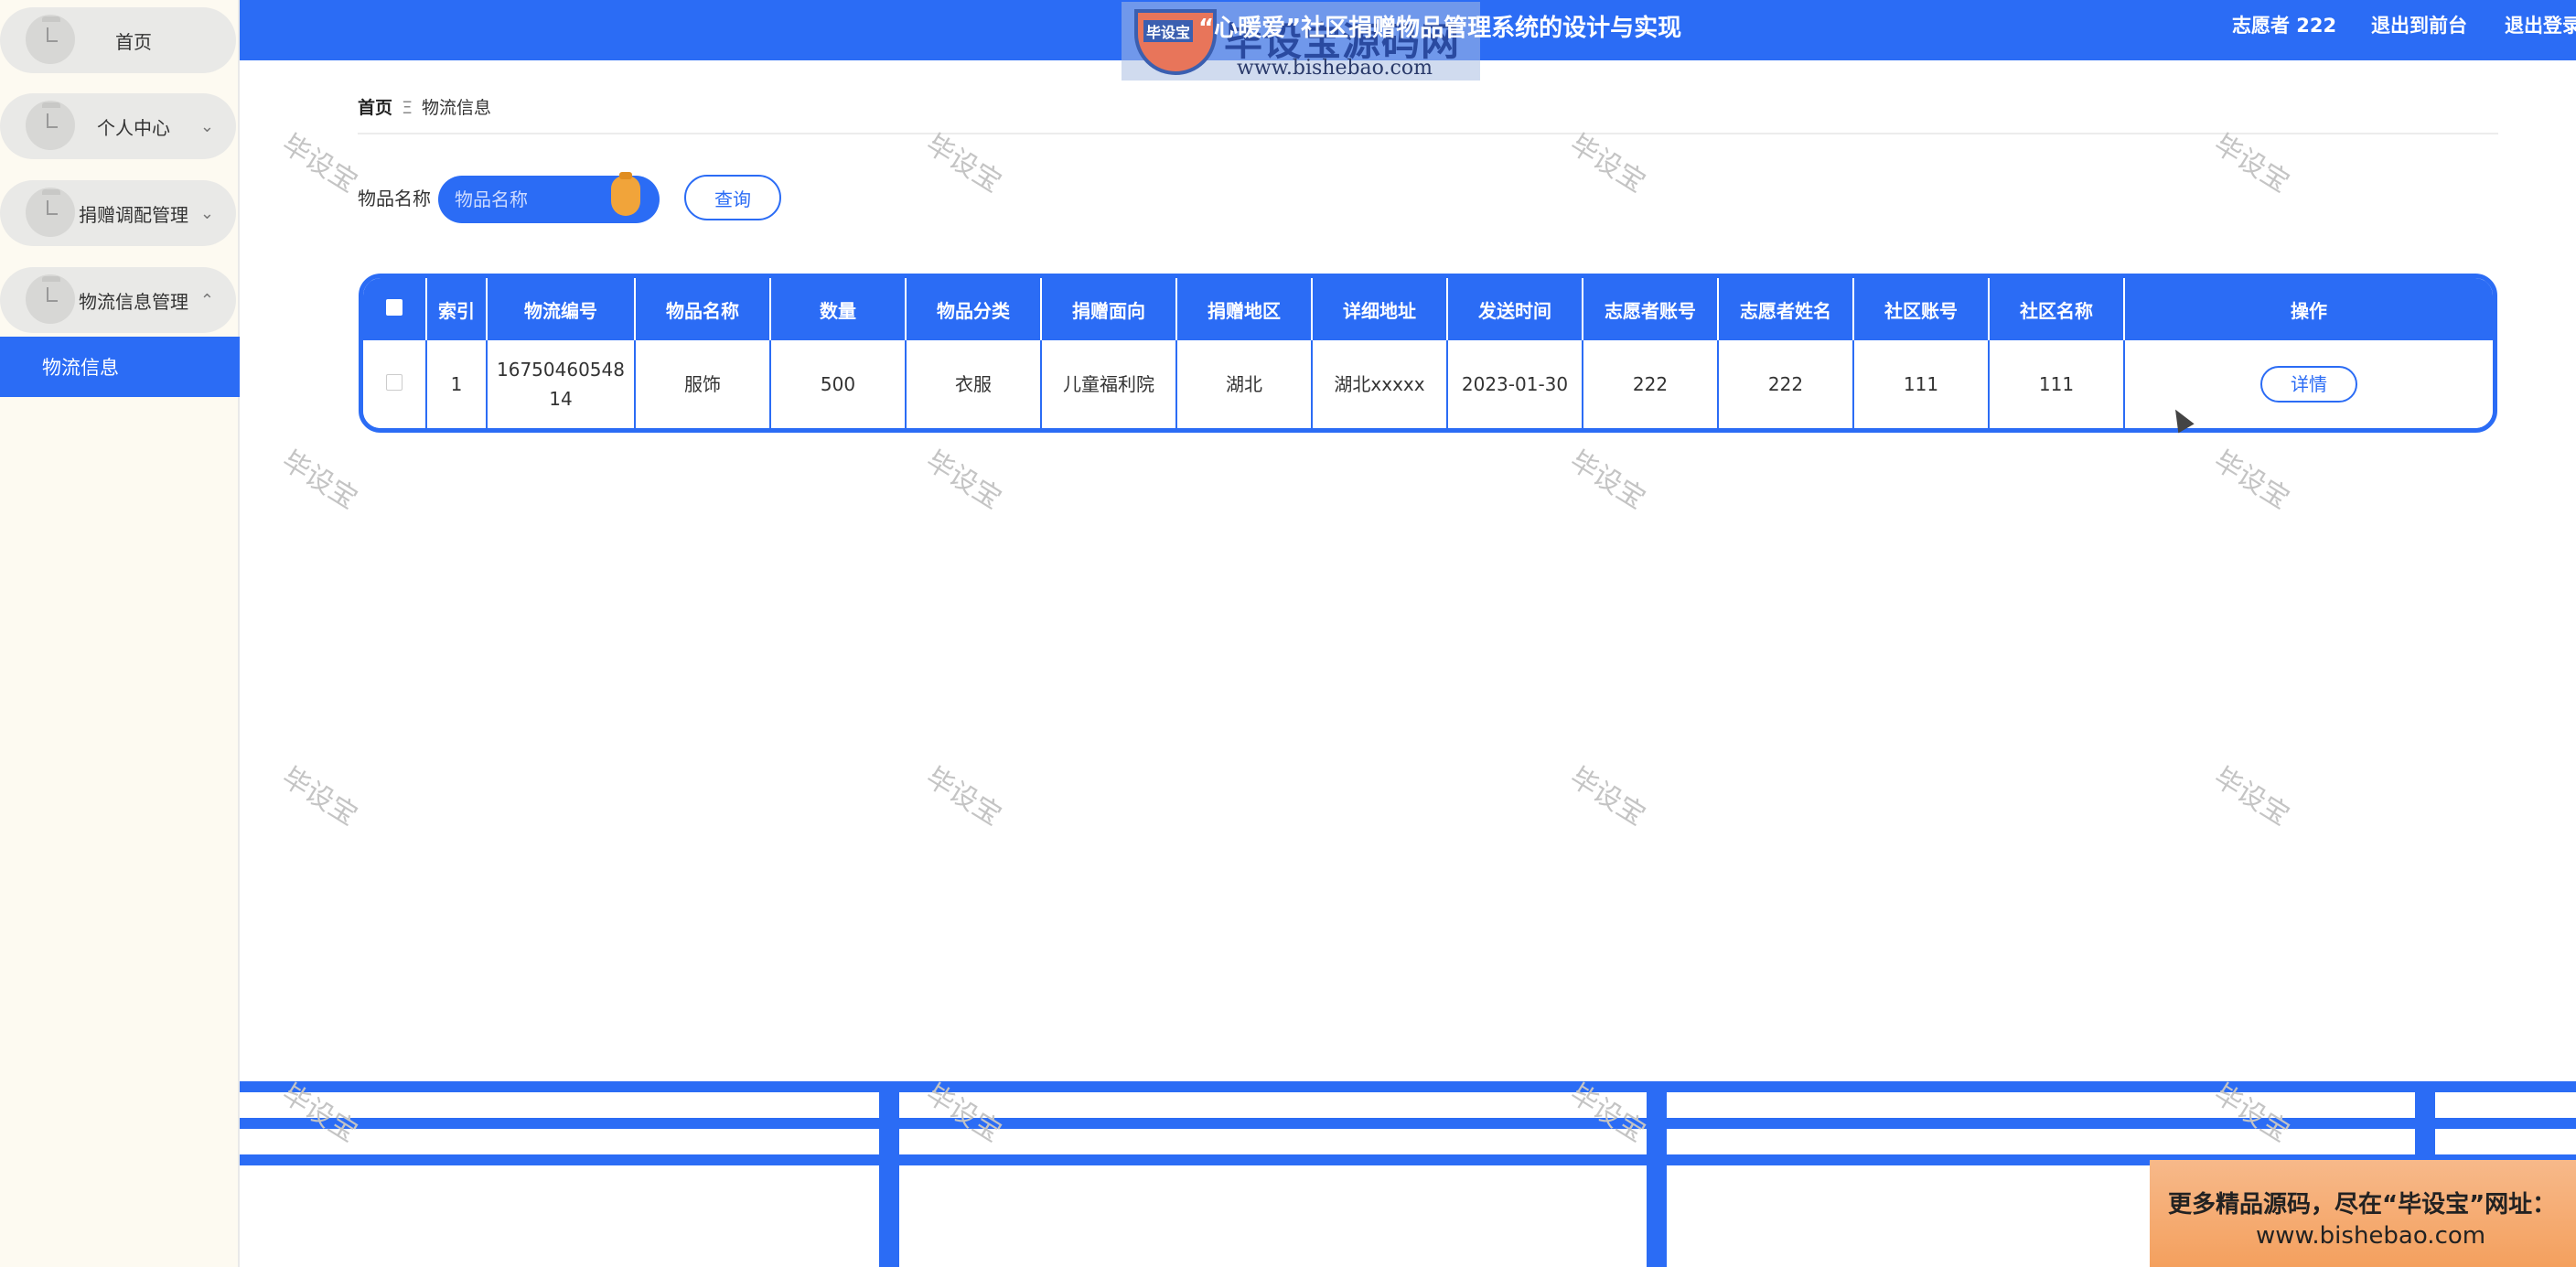 This screenshot has height=1267, width=2576. What do you see at coordinates (2057, 384) in the screenshot?
I see `cell-community-name: 111` at bounding box center [2057, 384].